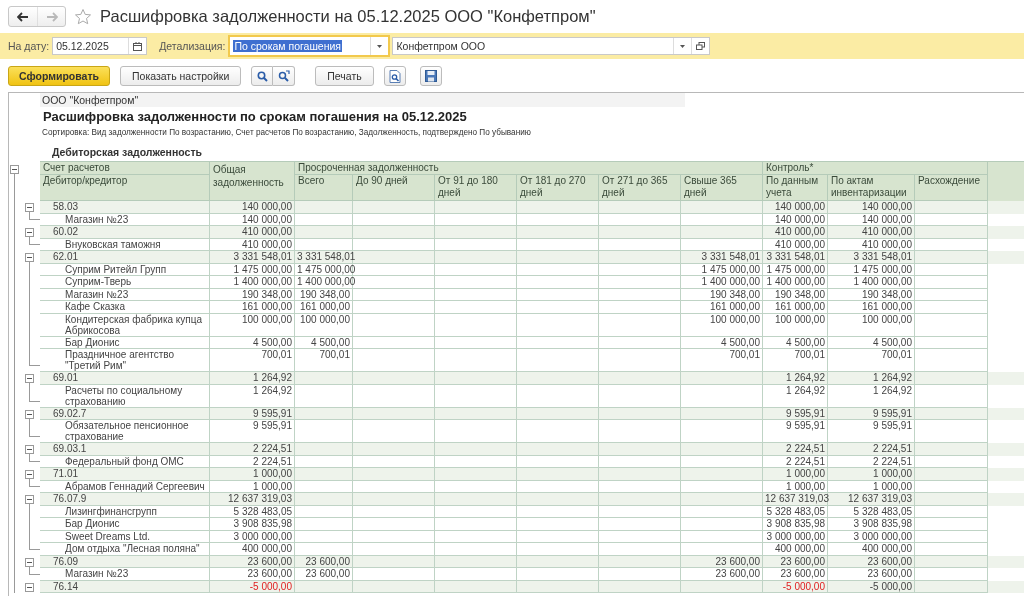  I want to click on column-group-header: Просроченная задолженность, so click(529, 168).